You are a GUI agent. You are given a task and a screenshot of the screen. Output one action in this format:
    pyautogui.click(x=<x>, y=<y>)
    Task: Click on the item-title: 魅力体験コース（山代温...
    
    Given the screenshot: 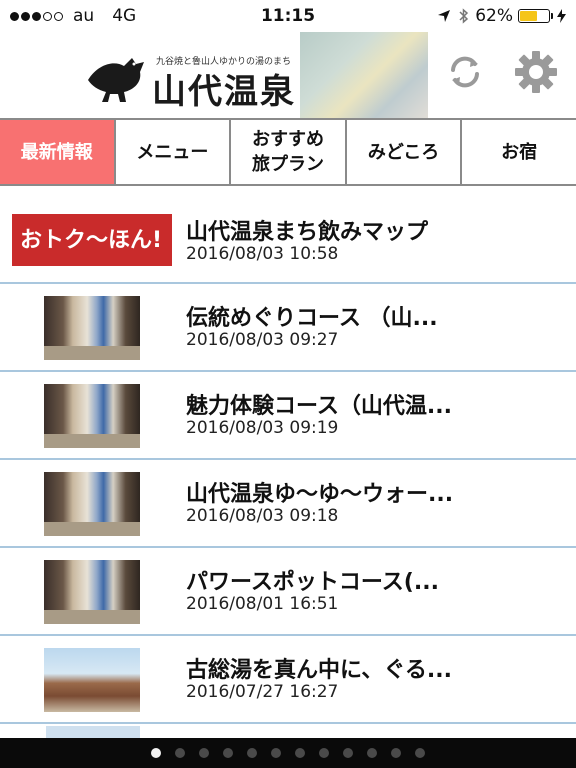 What is the action you would take?
    pyautogui.click(x=319, y=406)
    